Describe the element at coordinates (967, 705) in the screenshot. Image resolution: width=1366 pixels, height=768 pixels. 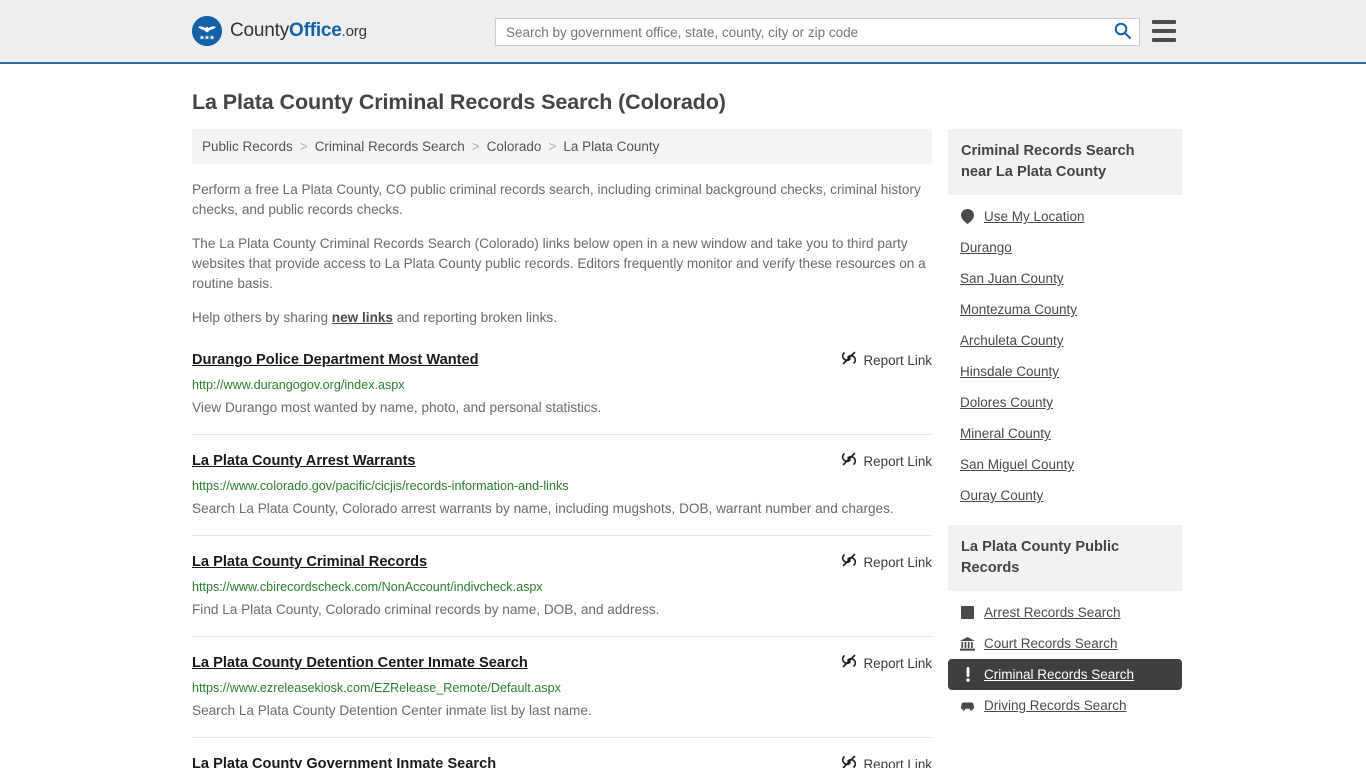
I see `car-icon` at that location.